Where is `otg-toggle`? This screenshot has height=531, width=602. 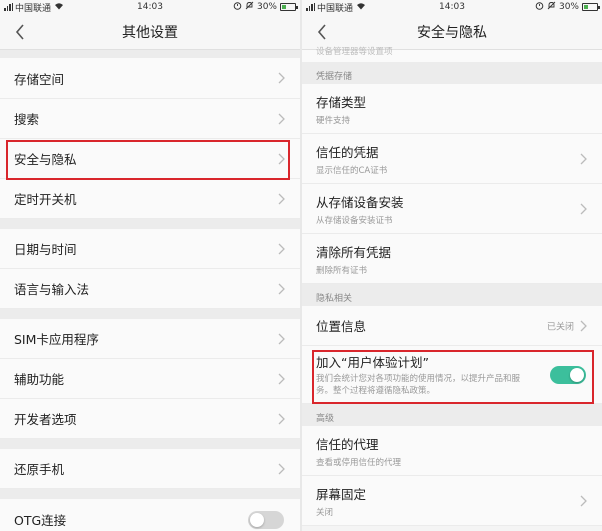
otg-toggle is located at coordinates (266, 519).